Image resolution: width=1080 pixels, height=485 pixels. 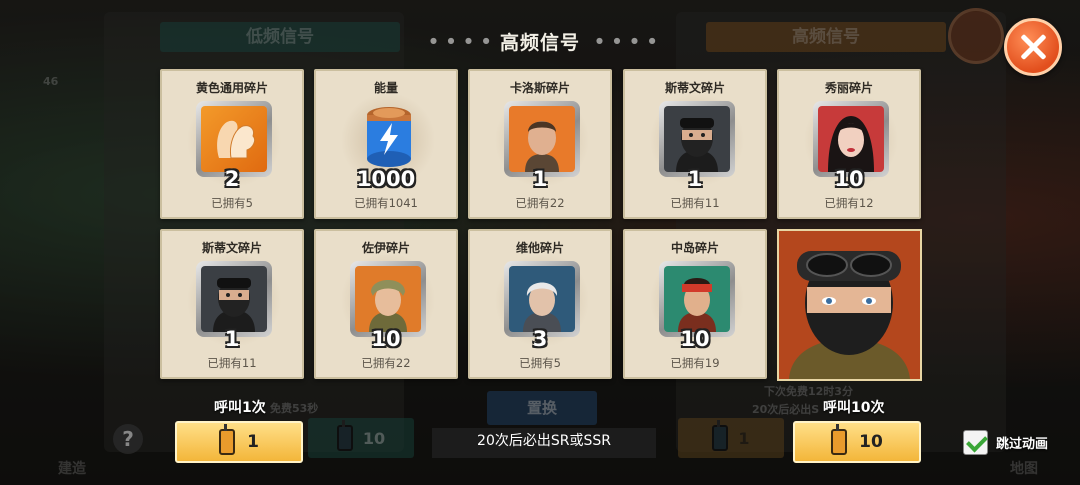 I want to click on xiuli-portrait, so click(x=851, y=139).